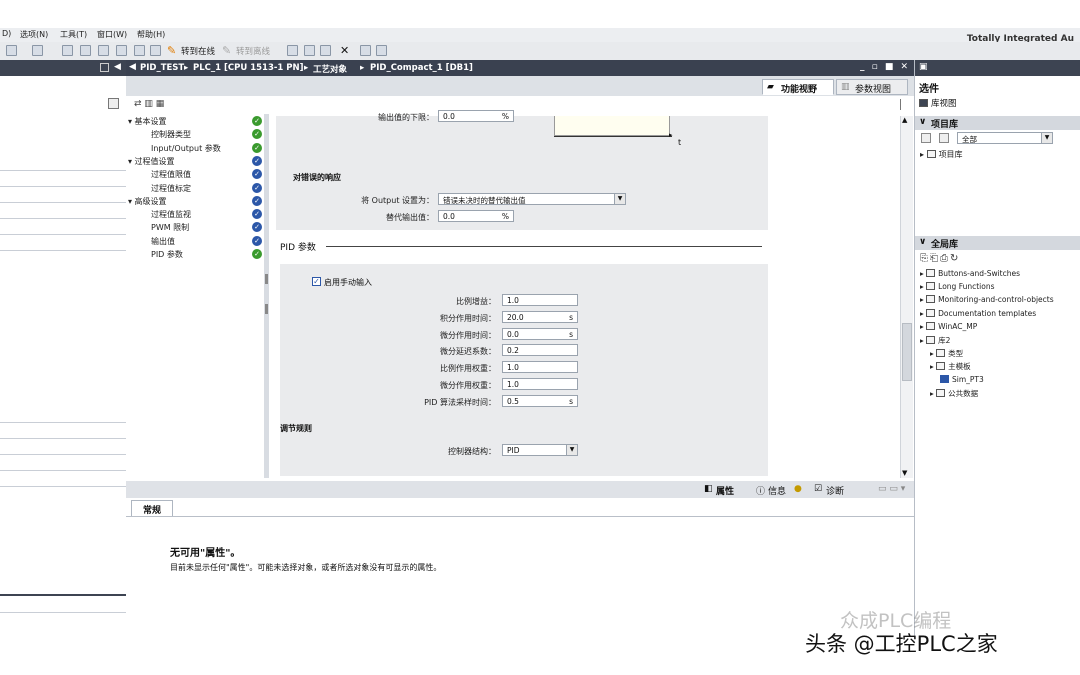  I want to click on tab-function-view-label: 功能视野, so click(799, 90).